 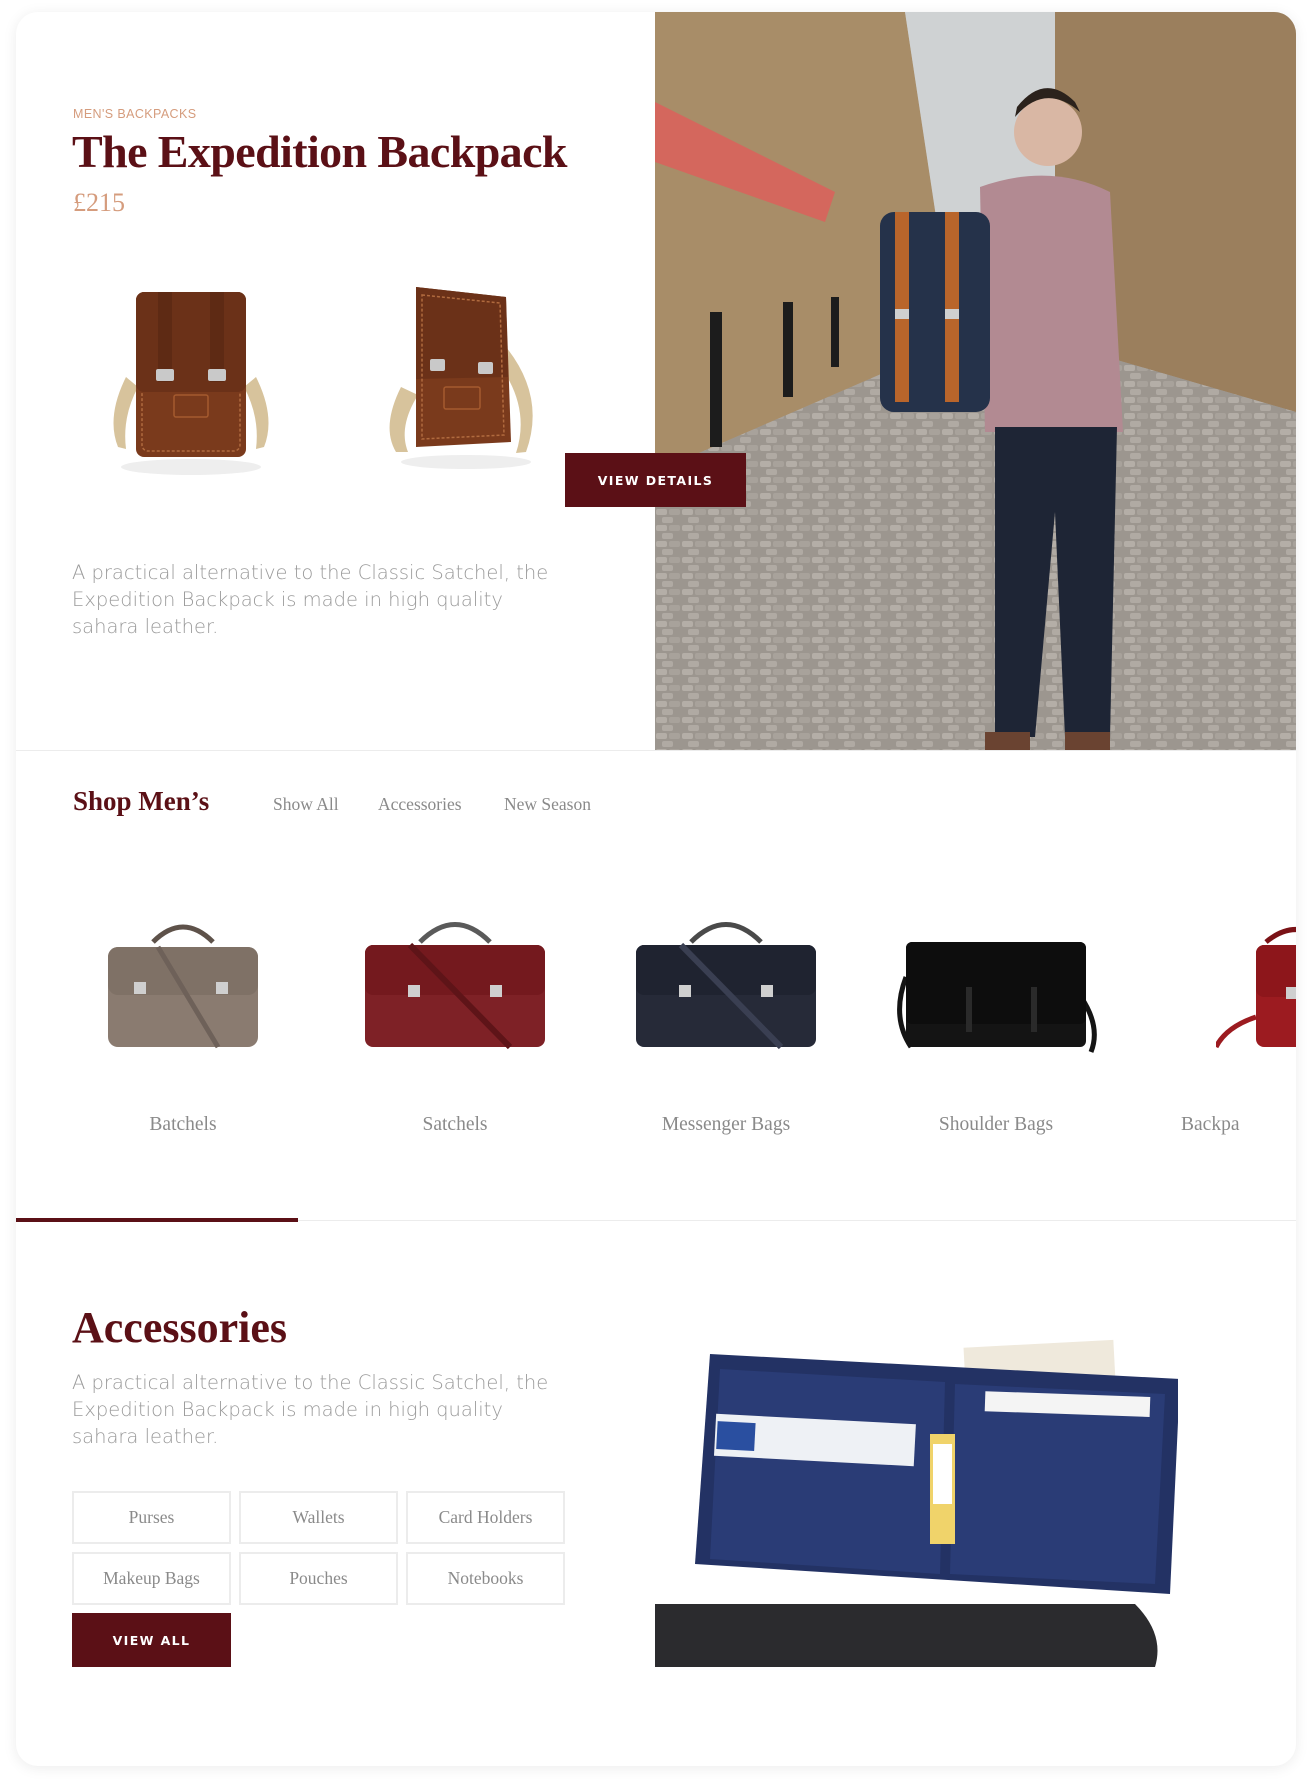 I want to click on category-shoulder-bags: Shoulder Bags, so click(x=996, y=1027).